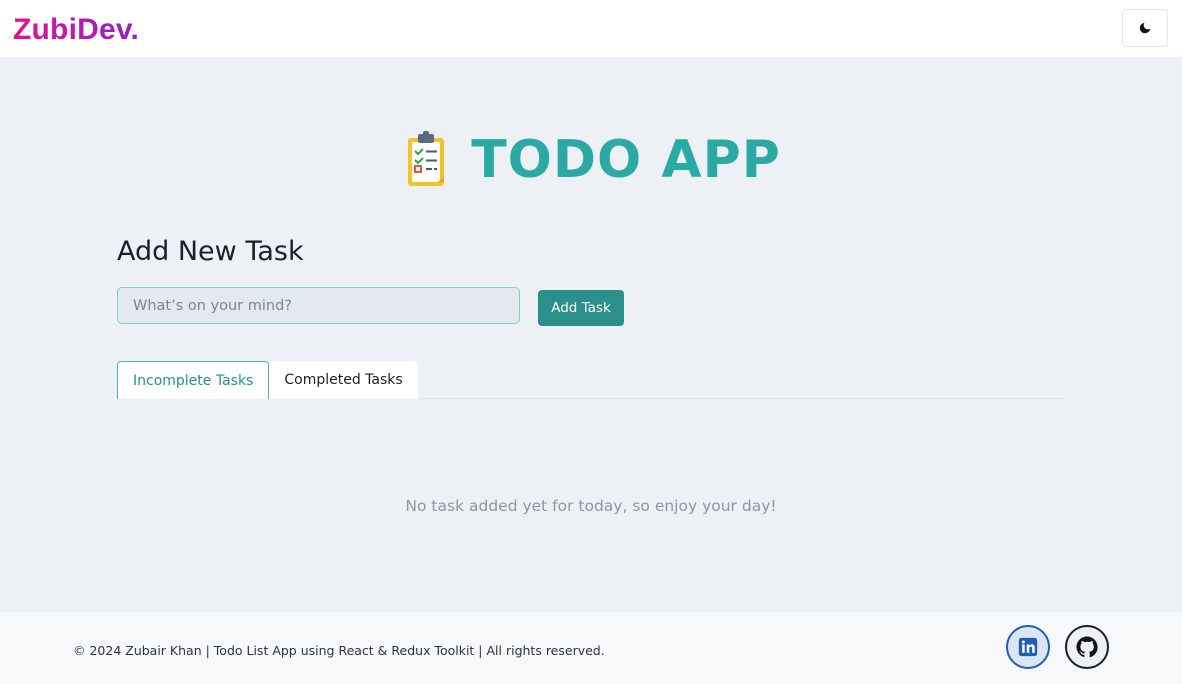  Describe the element at coordinates (318, 305) in the screenshot. I see `task-input` at that location.